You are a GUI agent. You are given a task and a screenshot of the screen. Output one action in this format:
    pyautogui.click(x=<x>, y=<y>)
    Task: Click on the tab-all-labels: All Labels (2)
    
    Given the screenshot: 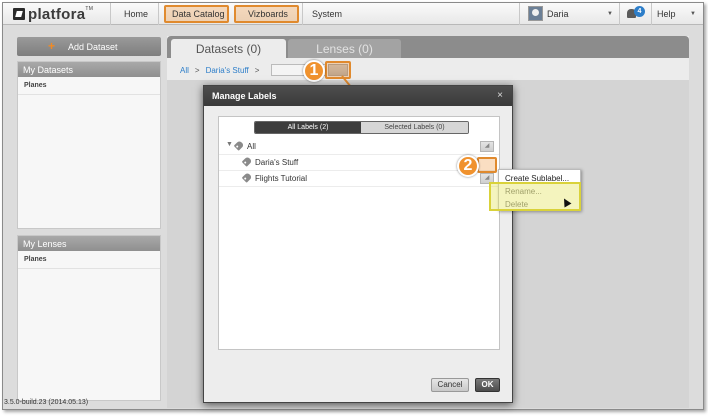 What is the action you would take?
    pyautogui.click(x=308, y=127)
    